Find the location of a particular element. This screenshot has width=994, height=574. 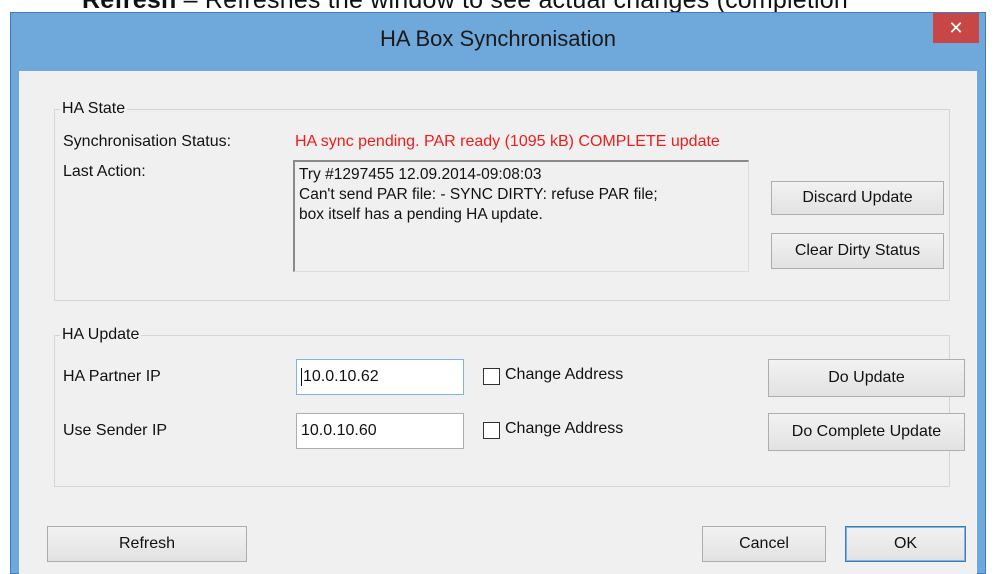

close-icon: ✕ is located at coordinates (956, 28).